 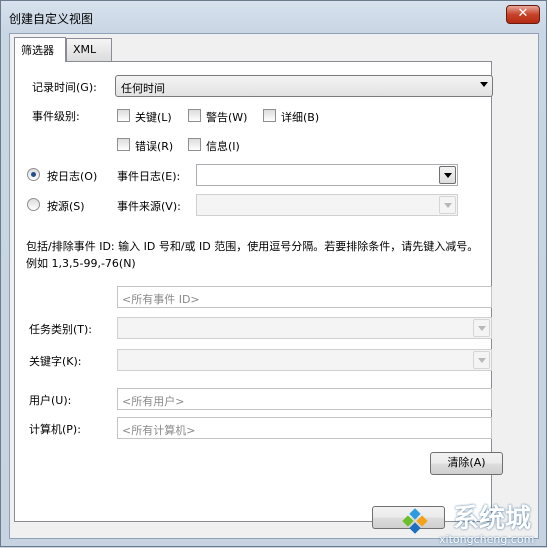 What do you see at coordinates (56, 116) in the screenshot?
I see `event-level-label: 事件级别:` at bounding box center [56, 116].